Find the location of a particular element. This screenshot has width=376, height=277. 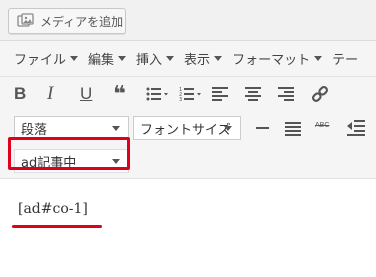

bullet-list-button is located at coordinates (162, 94).